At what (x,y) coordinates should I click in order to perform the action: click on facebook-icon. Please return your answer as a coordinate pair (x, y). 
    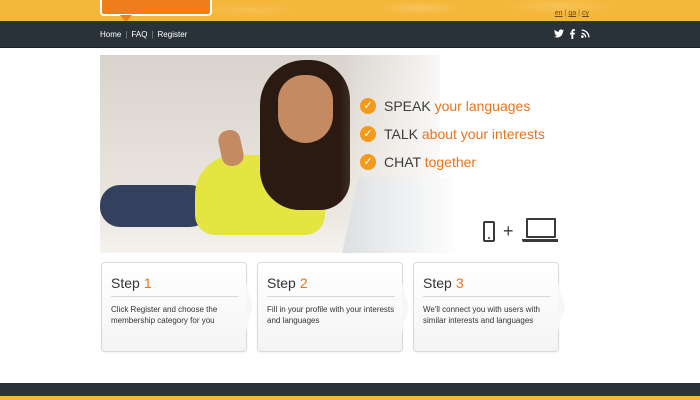
    Looking at the image, I should click on (572, 34).